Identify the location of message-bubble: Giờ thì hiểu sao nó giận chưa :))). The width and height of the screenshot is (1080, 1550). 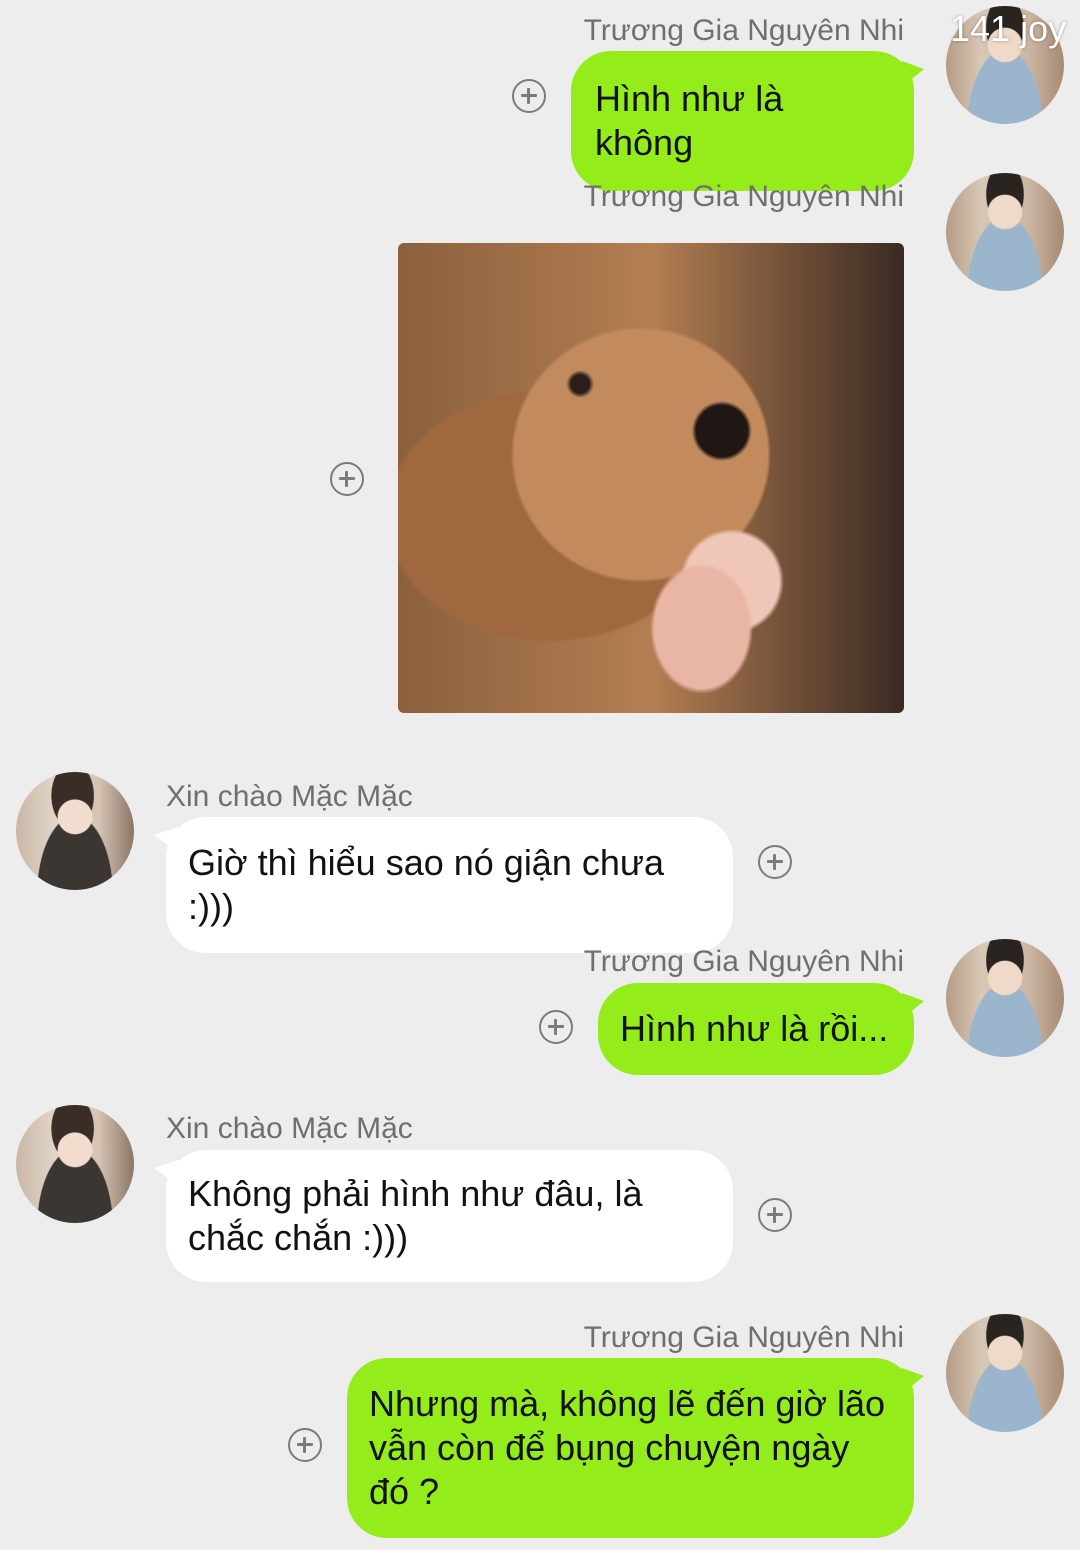
(443, 885).